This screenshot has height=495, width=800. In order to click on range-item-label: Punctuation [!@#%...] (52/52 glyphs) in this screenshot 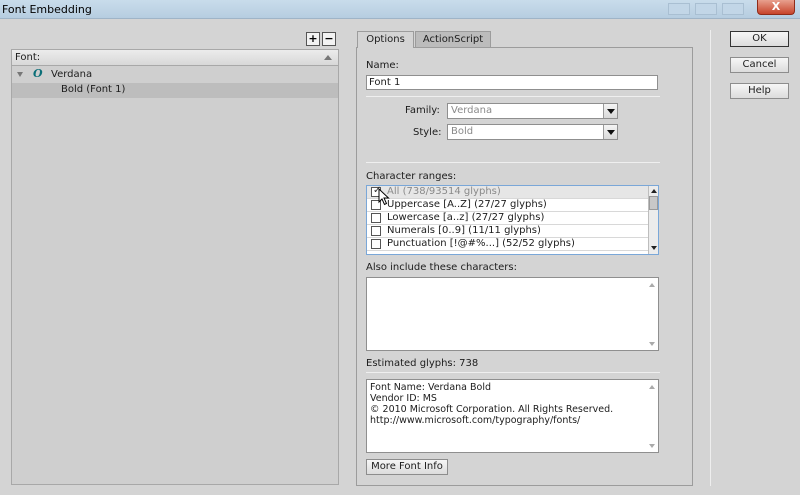, I will do `click(481, 243)`.